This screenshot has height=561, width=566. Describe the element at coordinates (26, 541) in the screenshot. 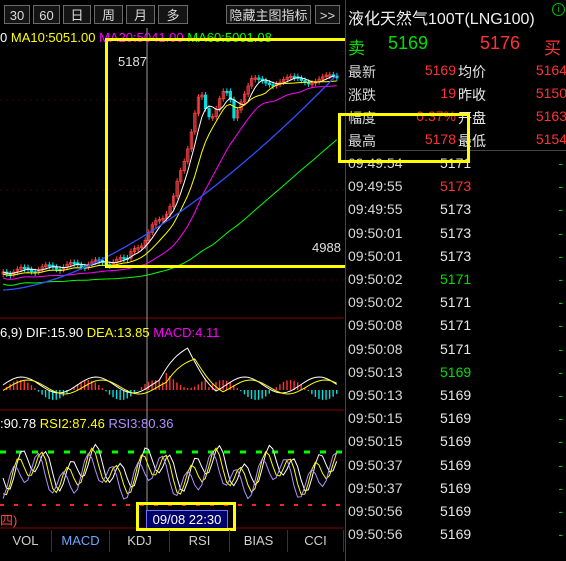

I see `tab-vol: VOL` at that location.